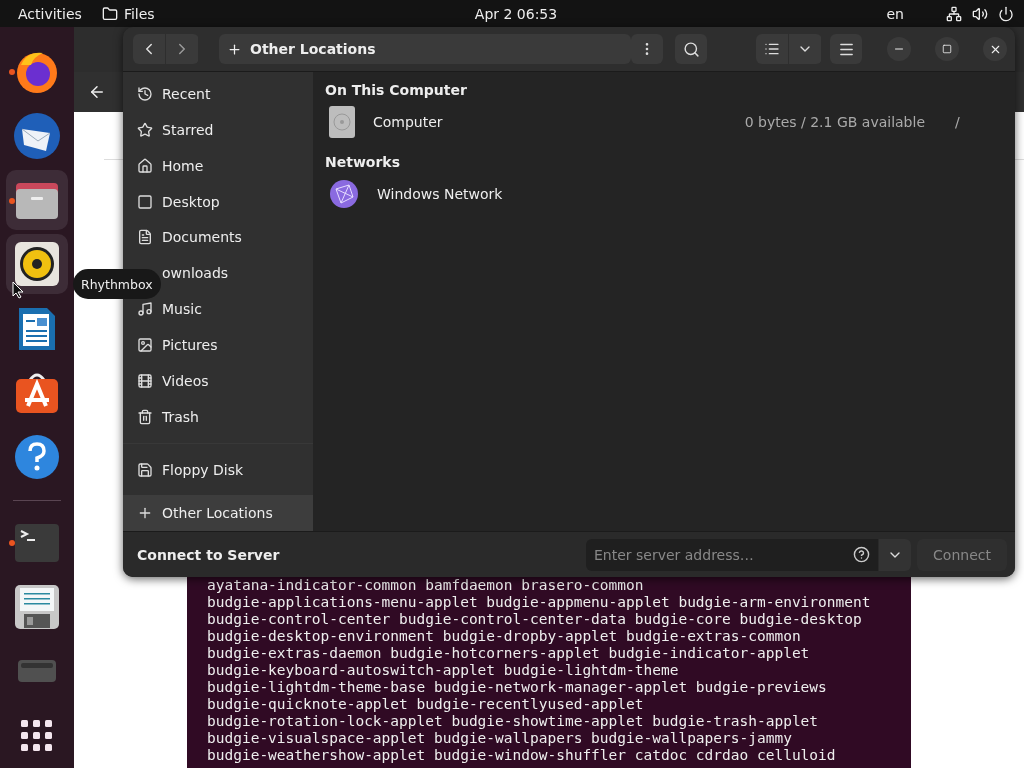  I want to click on view-options-button, so click(805, 49).